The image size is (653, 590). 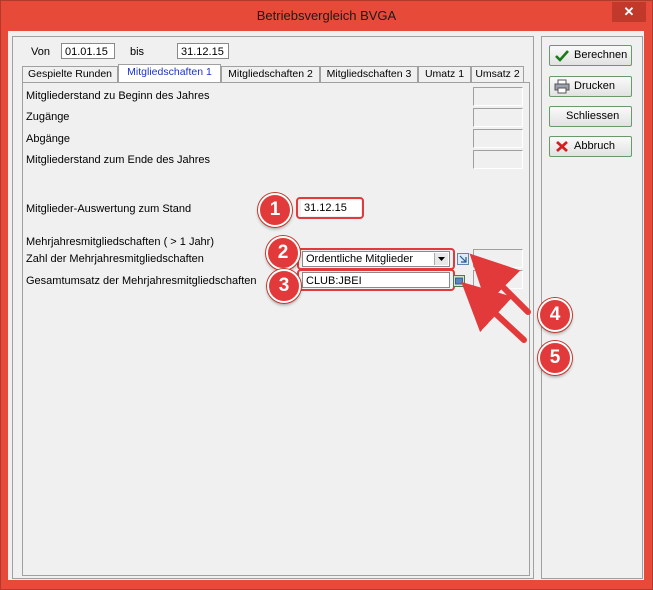 I want to click on badge-2: 2, so click(x=283, y=253).